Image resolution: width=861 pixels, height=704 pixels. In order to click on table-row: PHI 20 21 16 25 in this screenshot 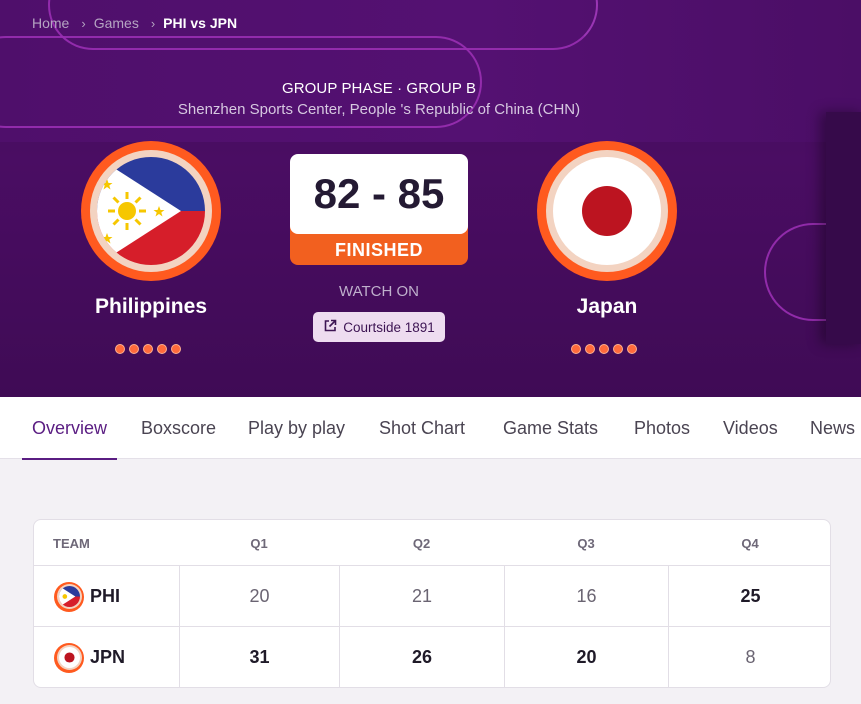, I will do `click(432, 596)`.